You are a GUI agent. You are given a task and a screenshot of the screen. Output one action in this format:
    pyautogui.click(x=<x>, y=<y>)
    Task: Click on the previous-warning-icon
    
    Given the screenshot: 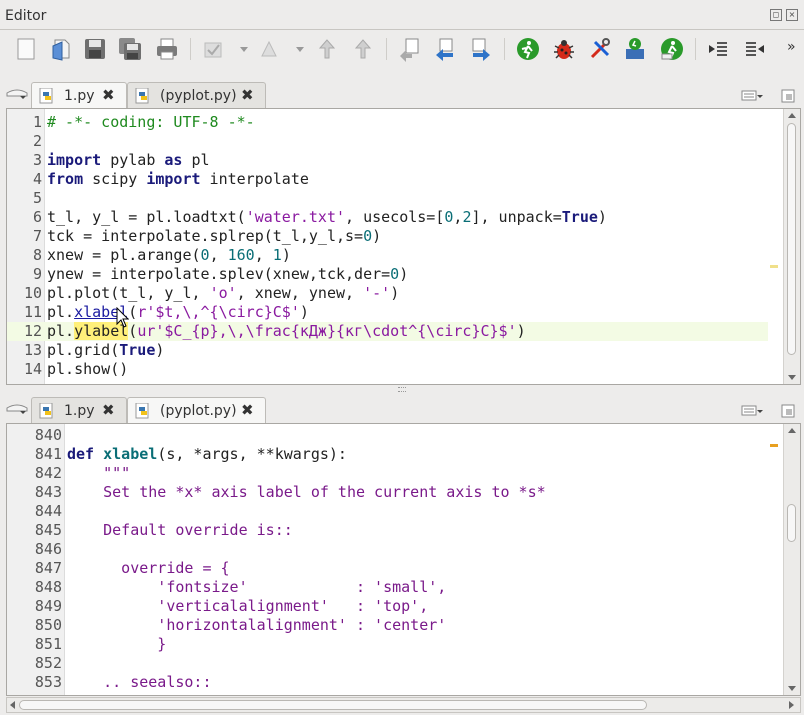 What is the action you would take?
    pyautogui.click(x=327, y=49)
    